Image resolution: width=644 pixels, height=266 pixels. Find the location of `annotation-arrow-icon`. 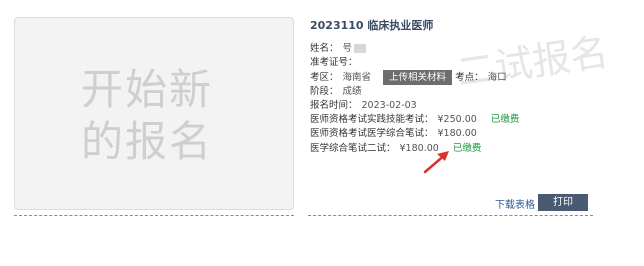

annotation-arrow-icon is located at coordinates (436, 162).